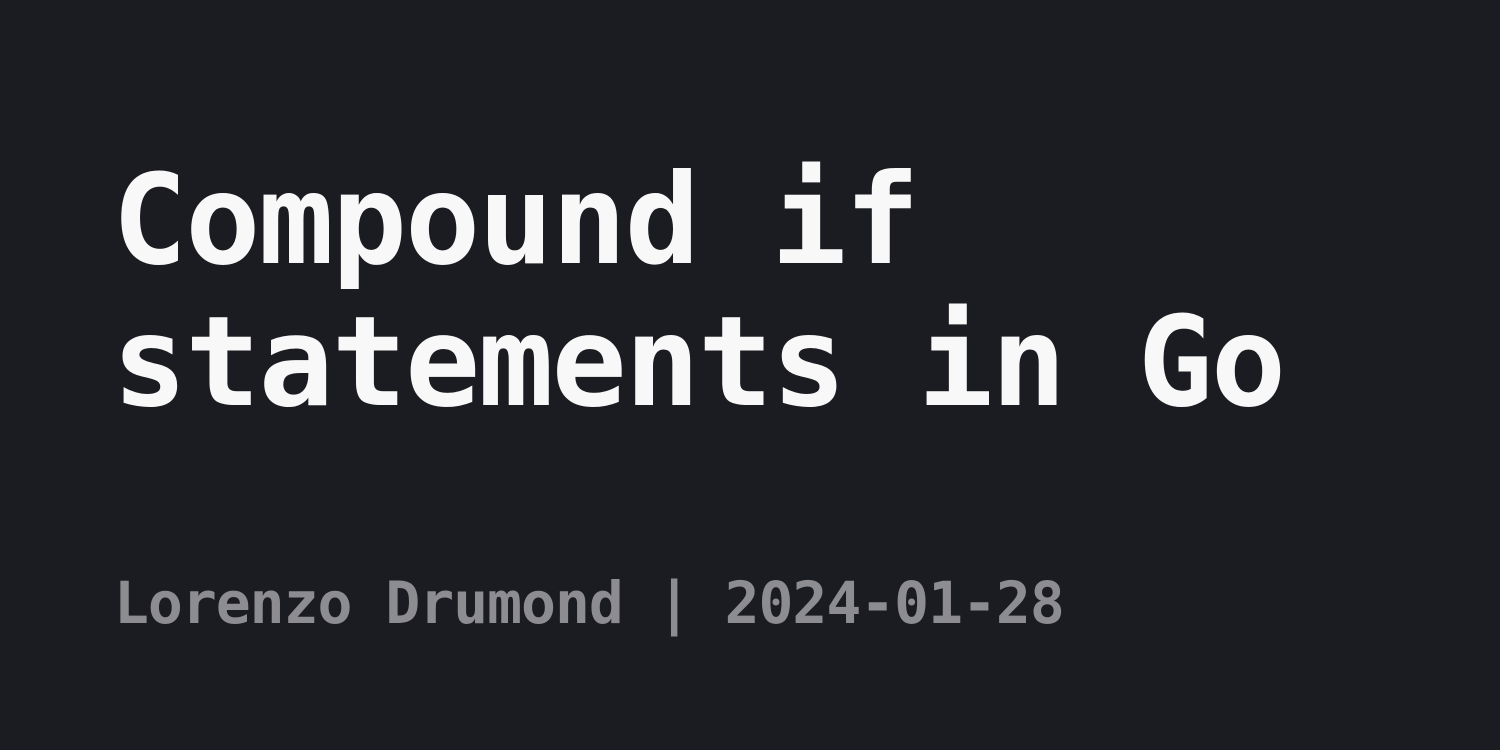 The image size is (1500, 750). Describe the element at coordinates (894, 603) in the screenshot. I see `post-date: 2024-01-28` at that location.